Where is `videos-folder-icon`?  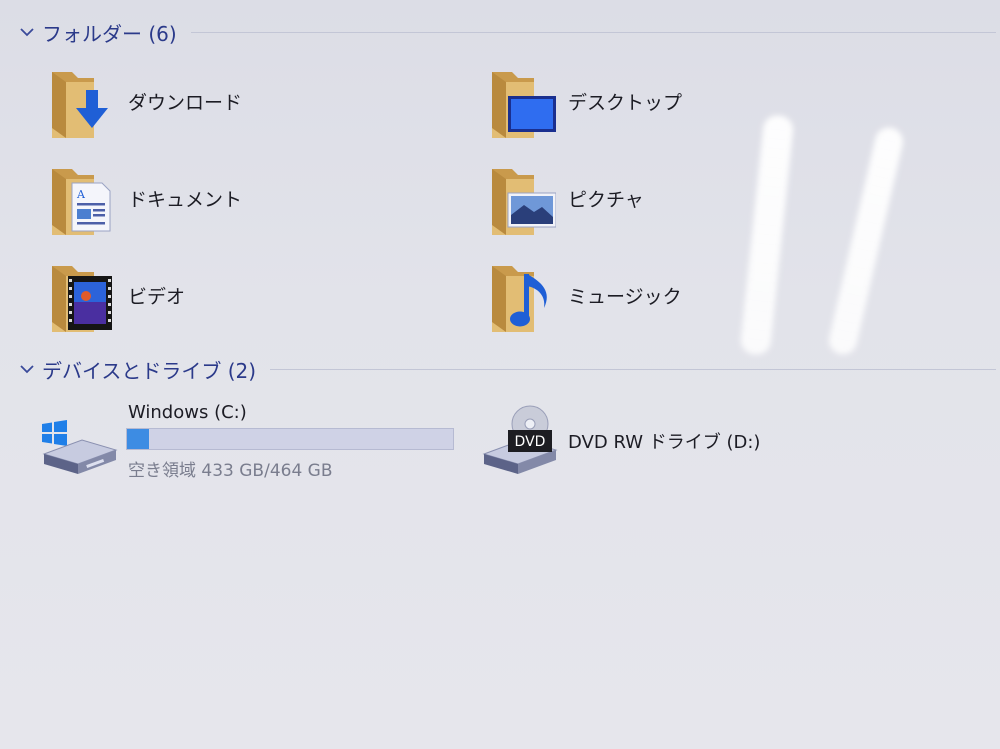
videos-folder-icon is located at coordinates (82, 299).